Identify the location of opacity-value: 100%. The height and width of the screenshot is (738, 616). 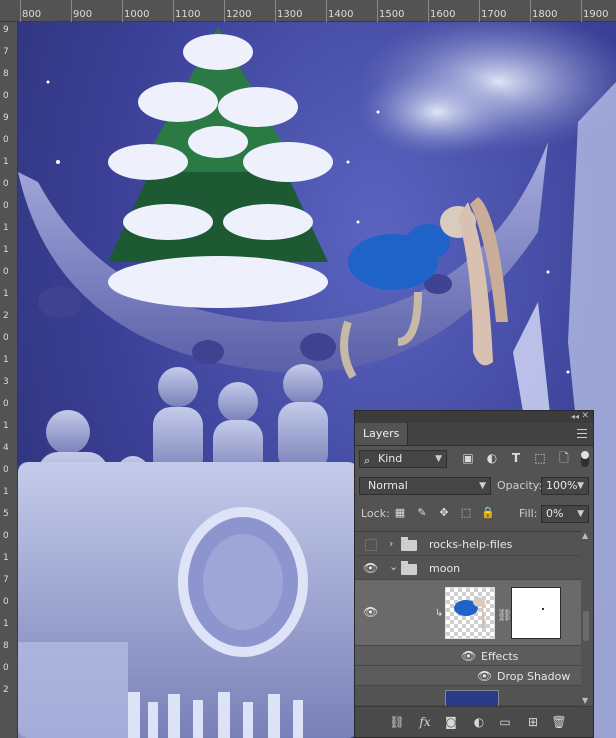
(562, 485).